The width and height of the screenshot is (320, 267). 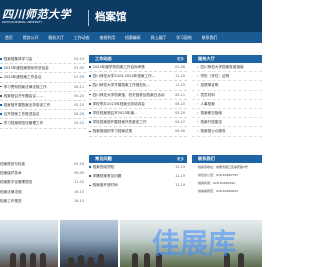 I want to click on news-row: 档案馆组织学习档案法规 06-06, so click(x=138, y=132).